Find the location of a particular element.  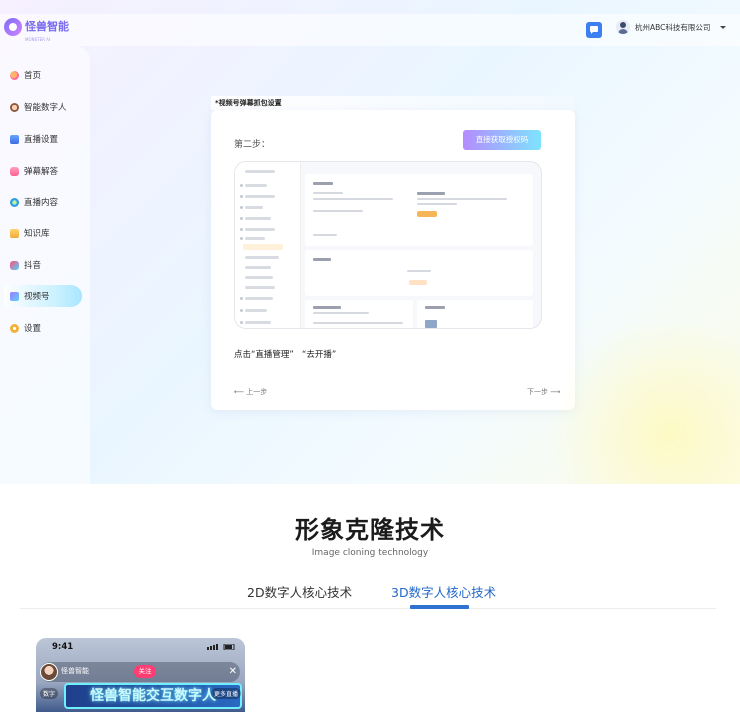

sidebar-item-label: 弹幕解答 is located at coordinates (41, 172).